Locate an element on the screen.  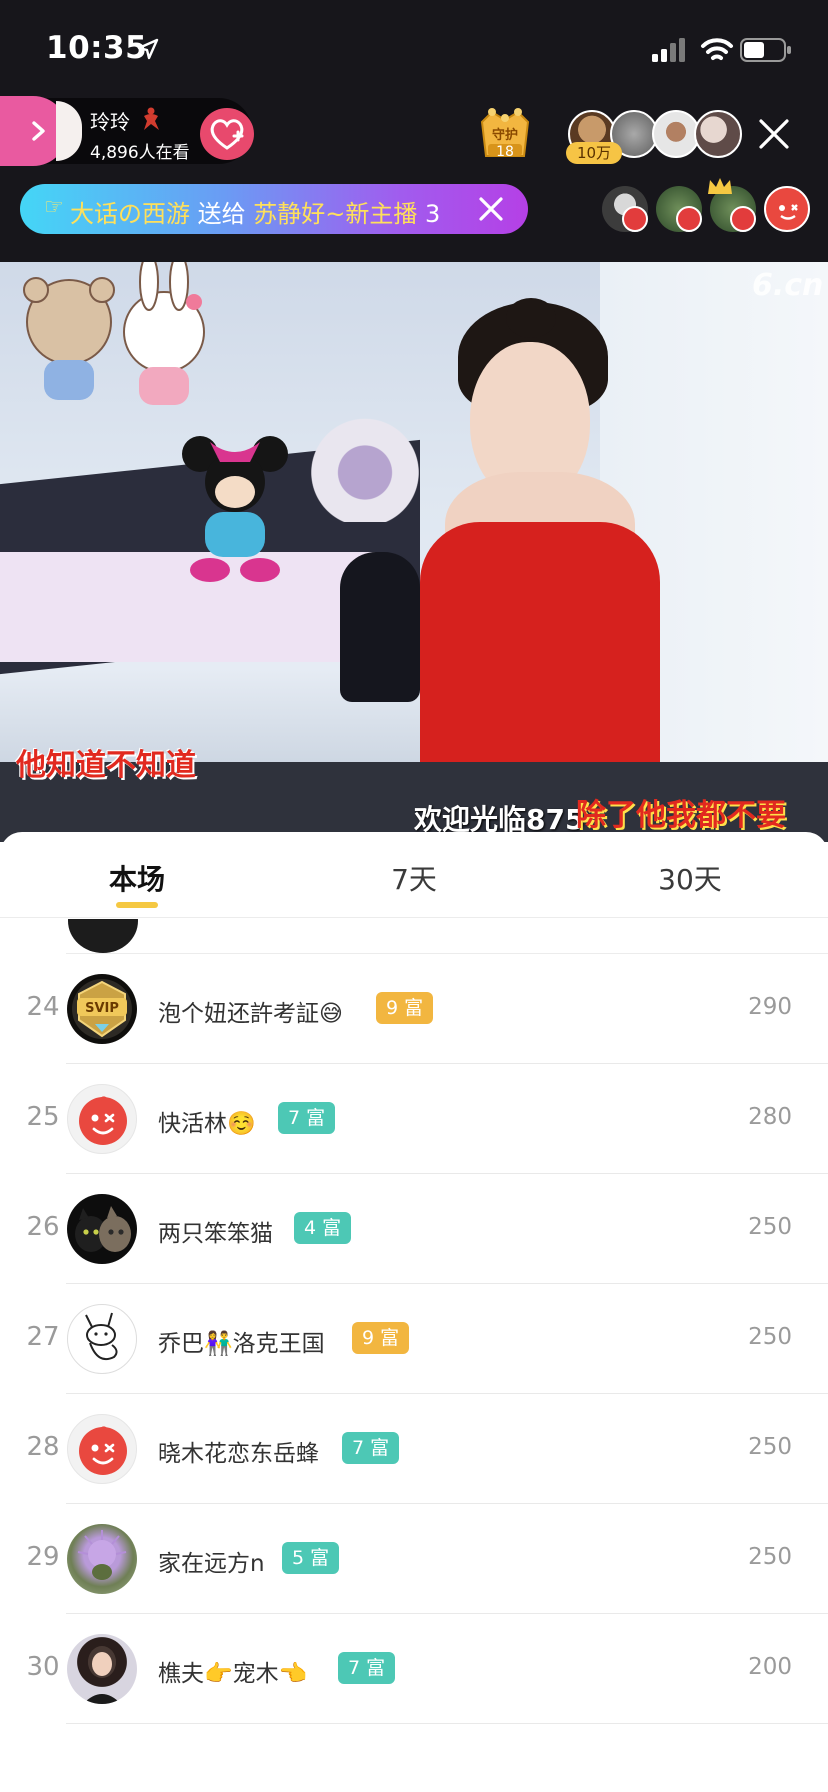
gift-broadcast-banner: ☞ 大话の西游 送给 苏静好~新主播 3 is located at coordinates (274, 209).